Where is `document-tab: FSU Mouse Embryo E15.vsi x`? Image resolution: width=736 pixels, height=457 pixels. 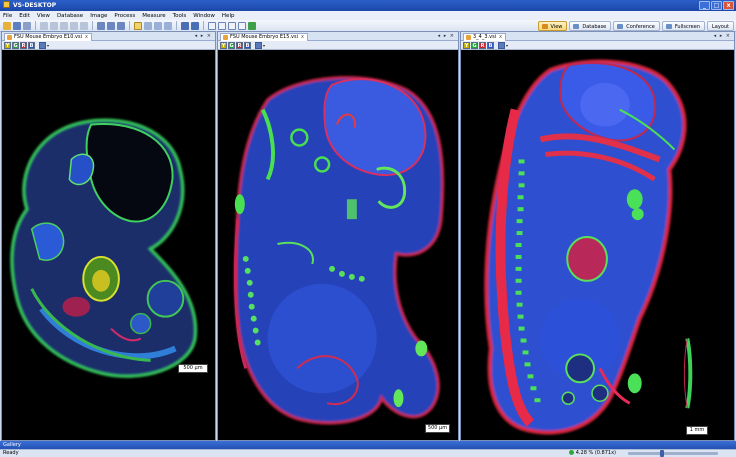 document-tab: FSU Mouse Embryo E15.vsi x is located at coordinates (264, 37).